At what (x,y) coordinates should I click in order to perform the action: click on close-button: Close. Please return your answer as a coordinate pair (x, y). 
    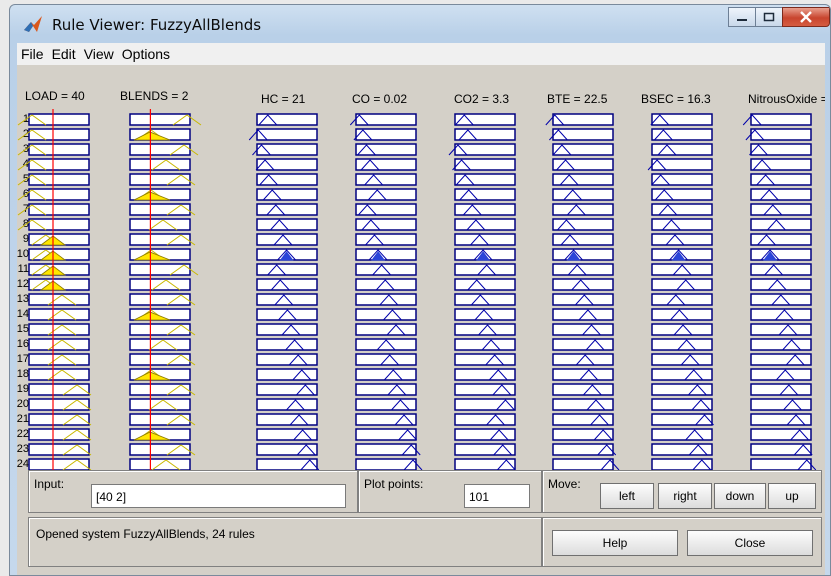
    Looking at the image, I should click on (750, 543).